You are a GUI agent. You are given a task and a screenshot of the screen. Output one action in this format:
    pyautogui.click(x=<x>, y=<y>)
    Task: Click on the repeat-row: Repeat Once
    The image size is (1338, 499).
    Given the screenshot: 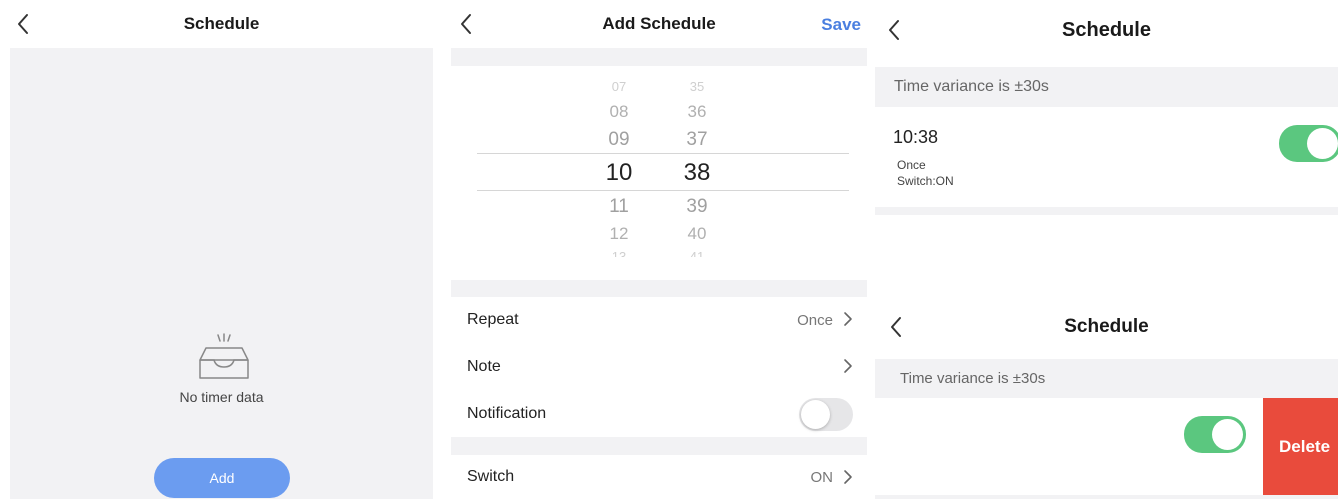 What is the action you would take?
    pyautogui.click(x=659, y=320)
    